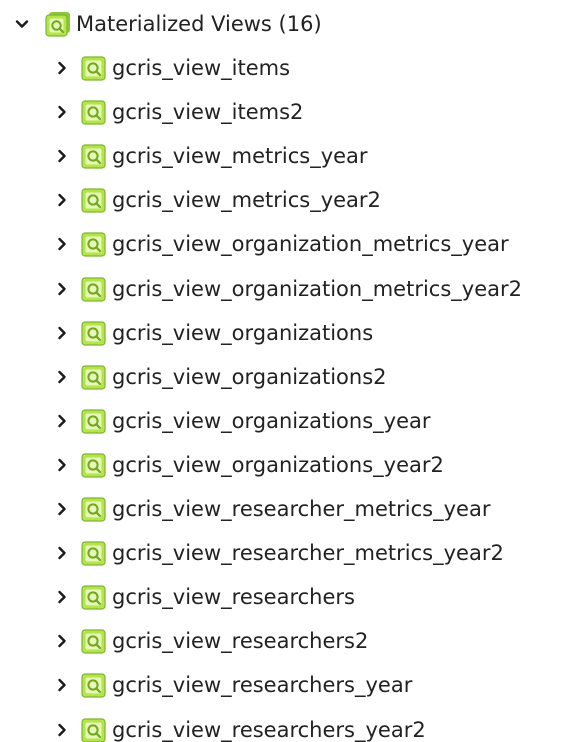 Image resolution: width=576 pixels, height=742 pixels. I want to click on tree-node-label: gcris_view_metrics_year, so click(240, 156).